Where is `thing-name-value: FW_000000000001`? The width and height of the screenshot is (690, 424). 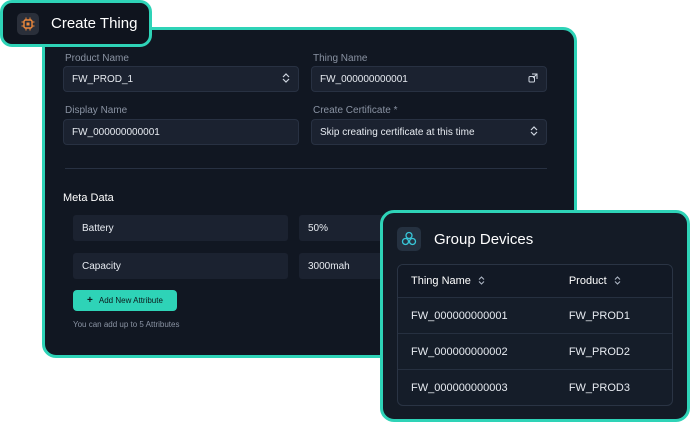
thing-name-value: FW_000000000001 is located at coordinates (364, 79).